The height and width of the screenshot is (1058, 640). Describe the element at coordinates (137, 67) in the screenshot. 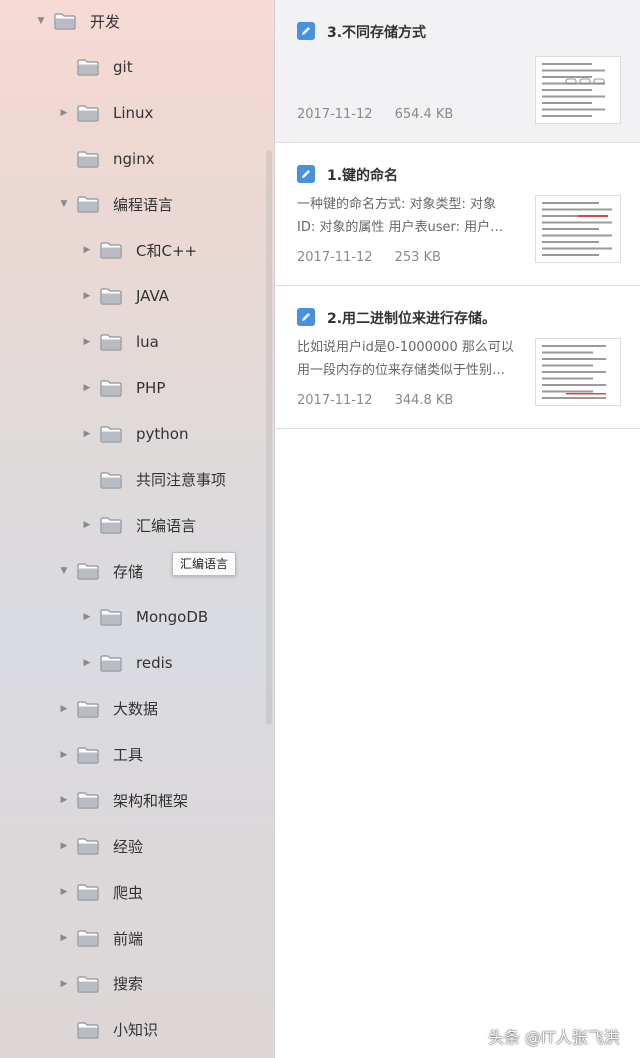

I see `tree-item-1: git` at that location.